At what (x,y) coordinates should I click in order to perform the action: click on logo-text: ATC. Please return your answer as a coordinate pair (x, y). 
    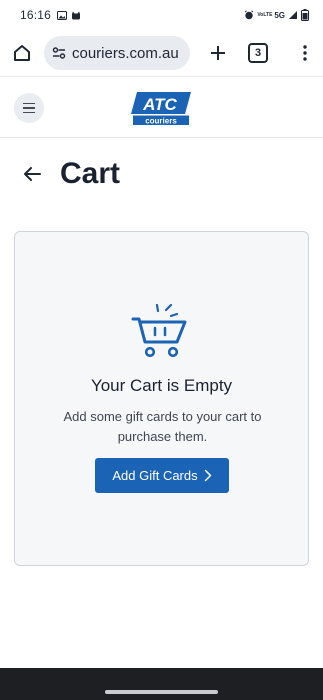
    Looking at the image, I should click on (159, 104).